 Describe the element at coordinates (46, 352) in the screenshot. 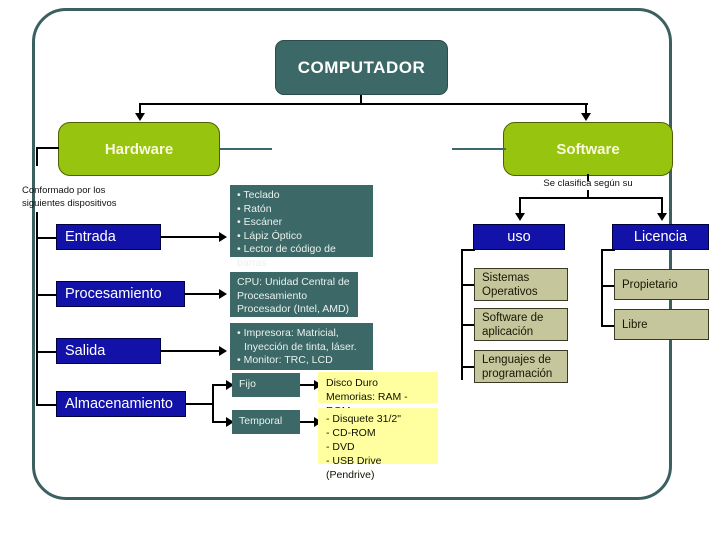

I see `connector-stub-salida` at that location.